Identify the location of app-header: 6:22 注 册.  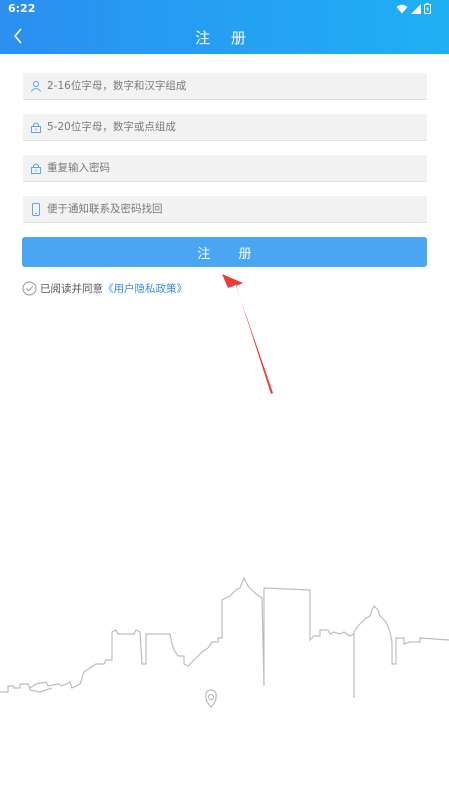
(224, 27).